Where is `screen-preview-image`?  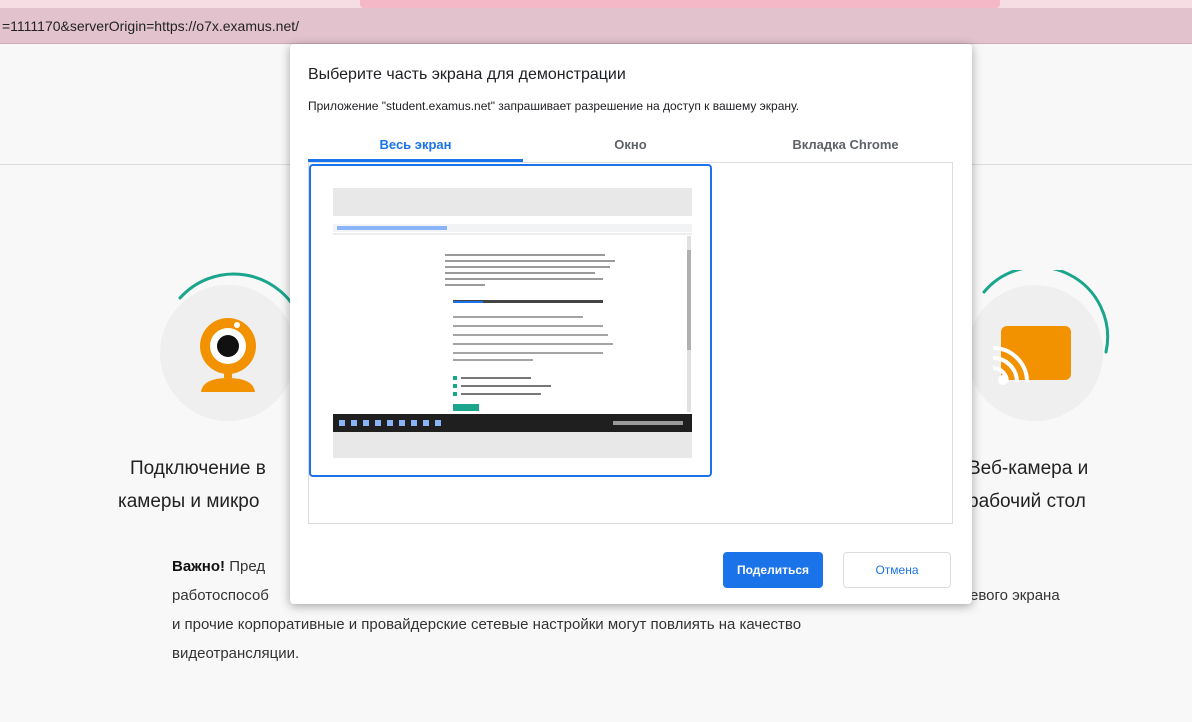
screen-preview-image is located at coordinates (512, 324).